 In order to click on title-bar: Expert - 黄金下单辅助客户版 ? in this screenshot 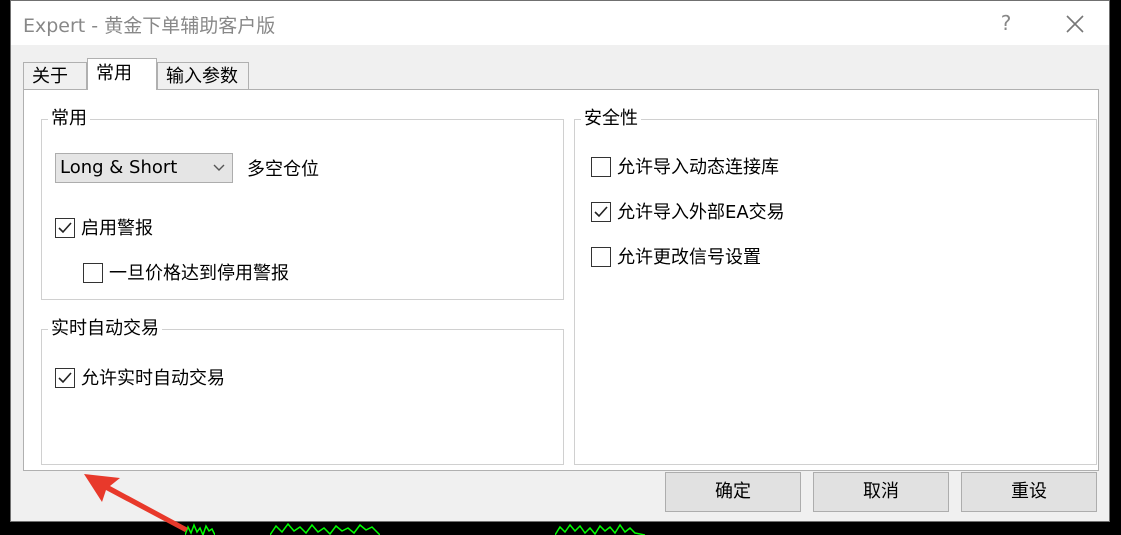, I will do `click(560, 23)`.